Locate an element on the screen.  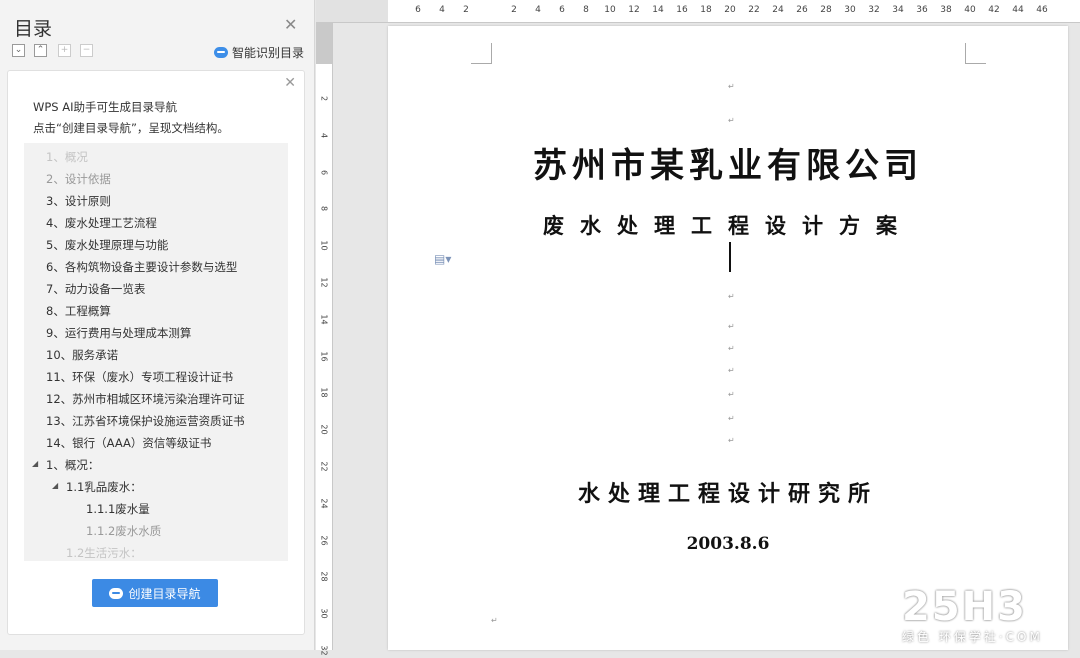
toc-item: 11、环保（废水）专项工程设计证书 is located at coordinates (139, 377).